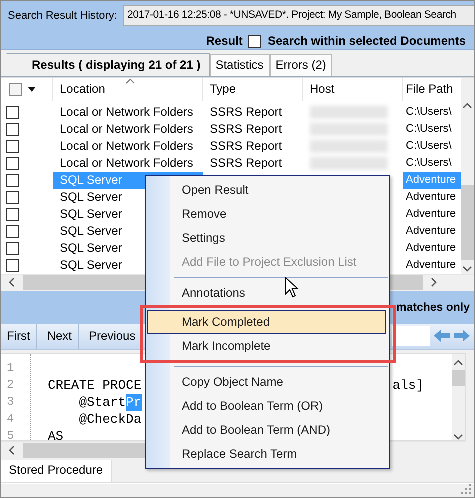 This screenshot has width=475, height=498. I want to click on menu-item: Replace Search Term, so click(267, 454).